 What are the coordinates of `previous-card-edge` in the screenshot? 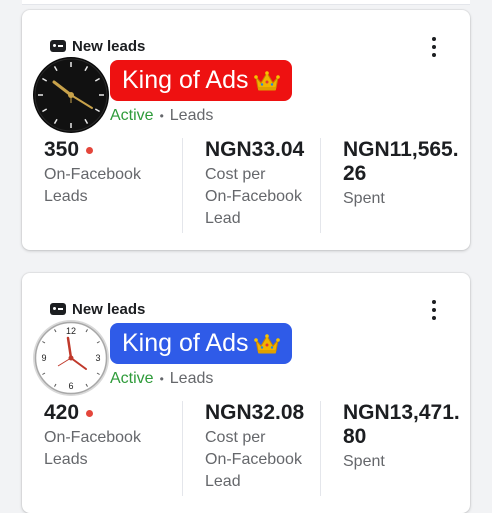 It's located at (246, 2).